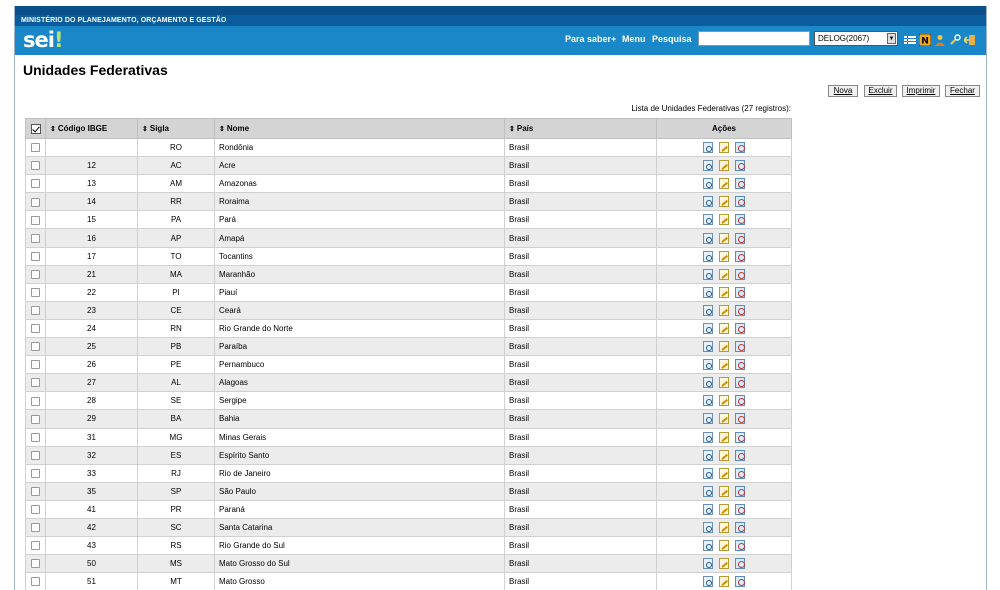 The image size is (1000, 590). What do you see at coordinates (940, 40) in the screenshot?
I see `user-icon` at bounding box center [940, 40].